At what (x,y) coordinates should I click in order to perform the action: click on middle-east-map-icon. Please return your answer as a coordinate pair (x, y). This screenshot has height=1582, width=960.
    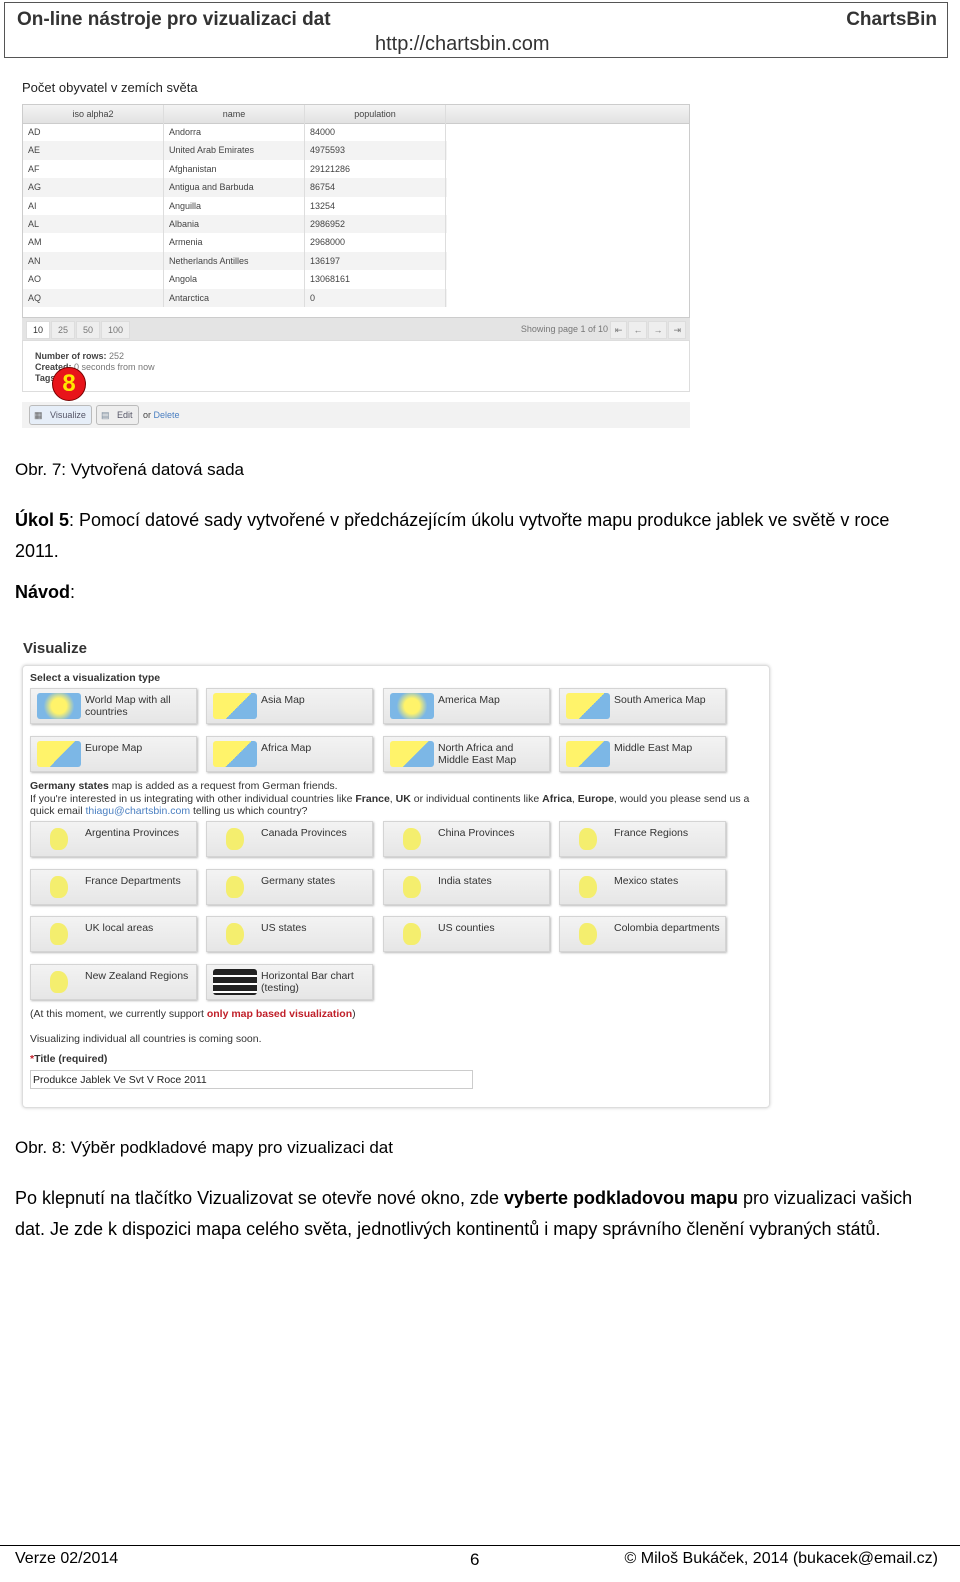
    Looking at the image, I should click on (588, 754).